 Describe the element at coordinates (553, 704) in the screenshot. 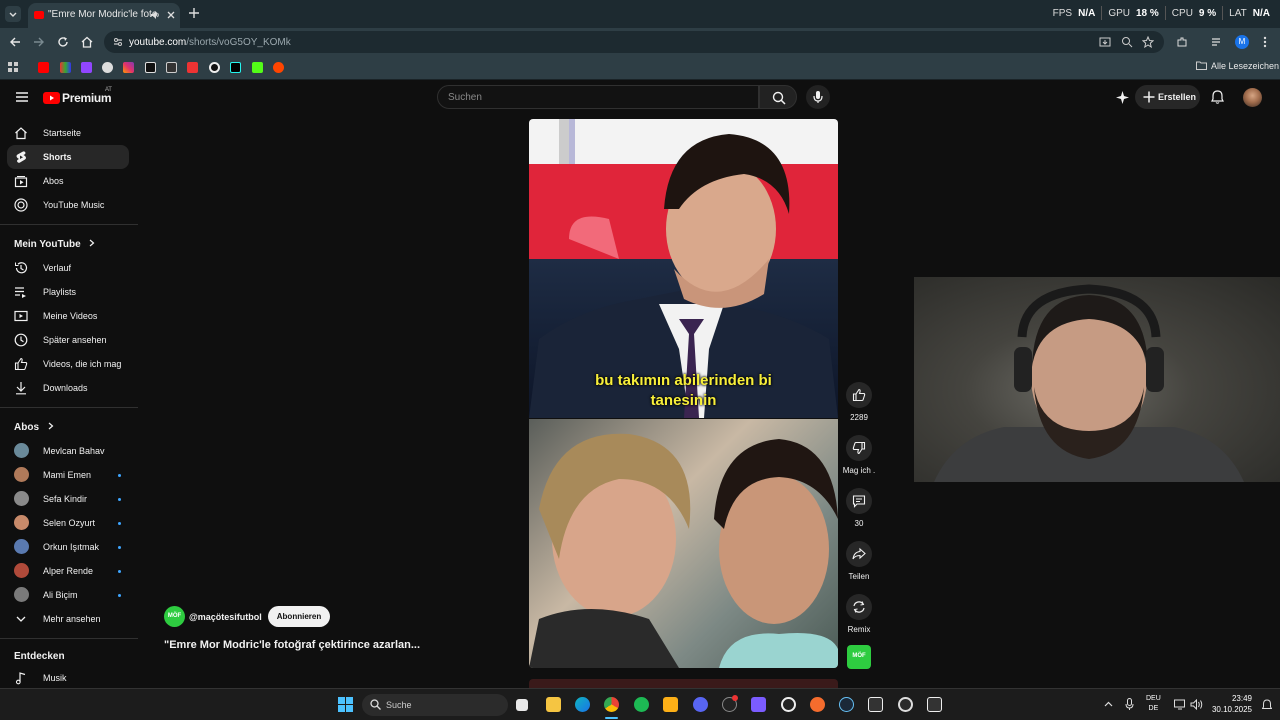

I see `file-explorer-icon` at that location.